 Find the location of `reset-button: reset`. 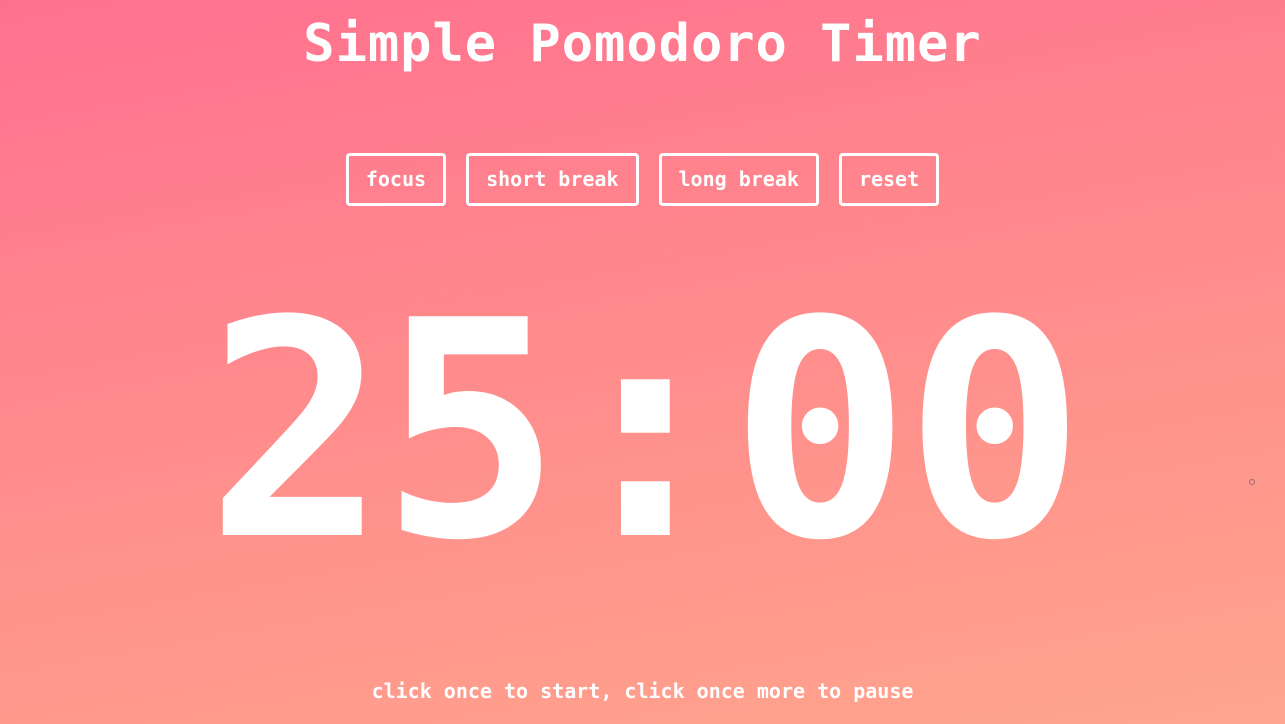

reset-button: reset is located at coordinates (889, 179).